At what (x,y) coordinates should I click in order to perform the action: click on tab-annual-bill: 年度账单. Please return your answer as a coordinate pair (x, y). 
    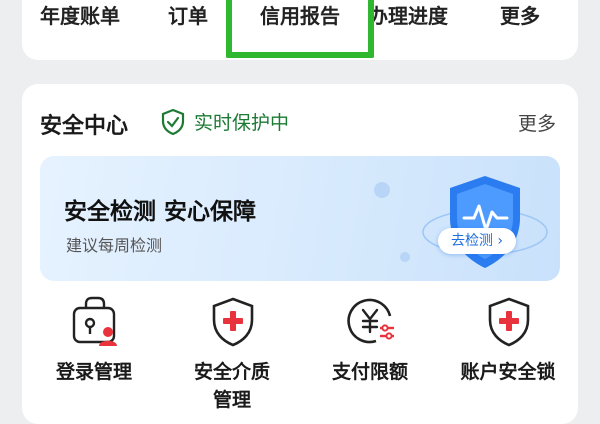
    Looking at the image, I should click on (80, 14).